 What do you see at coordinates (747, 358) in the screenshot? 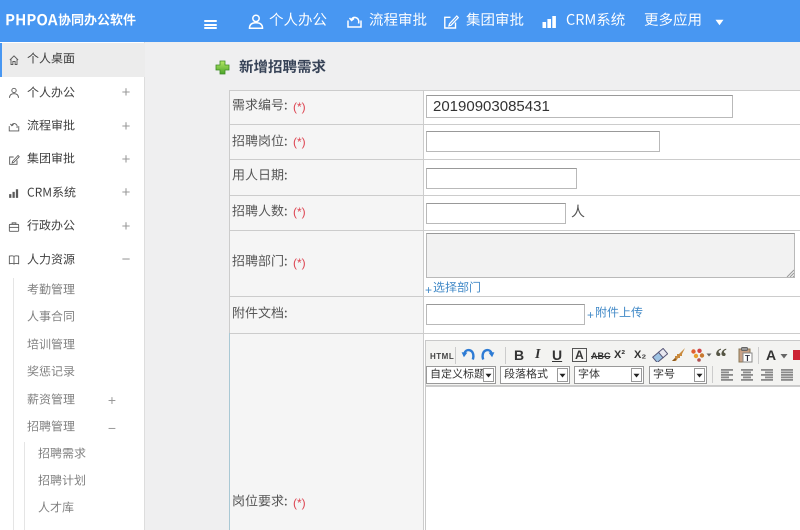
I see `svg-text: T` at bounding box center [747, 358].